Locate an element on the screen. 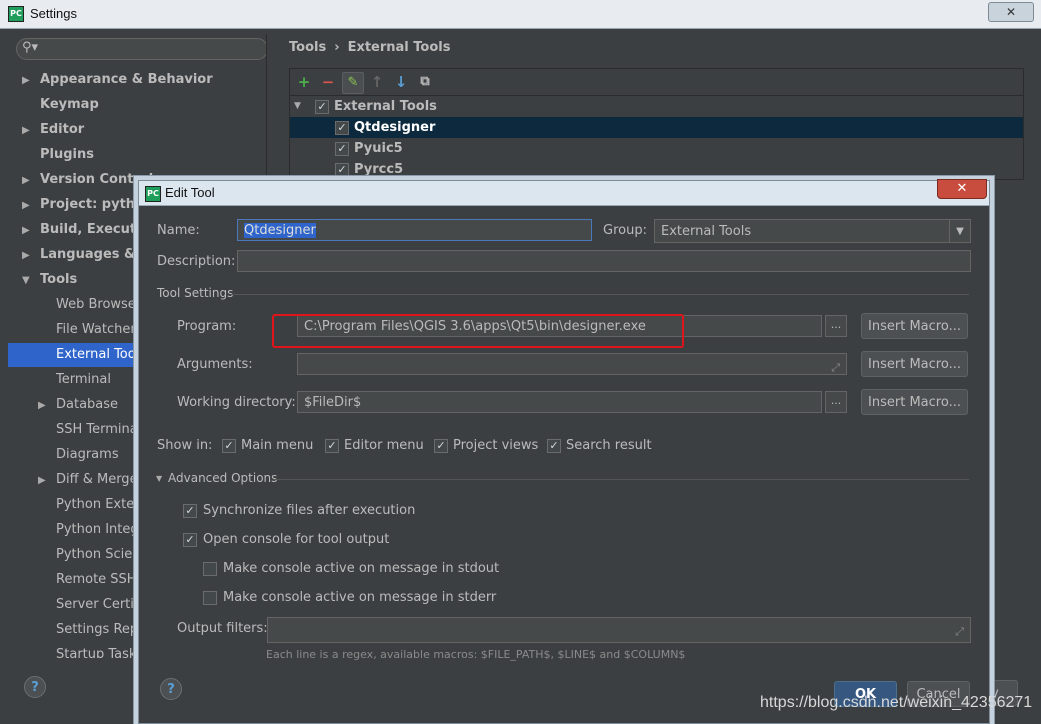 The width and height of the screenshot is (1041, 724). main-menu-label: Main menu is located at coordinates (277, 445).